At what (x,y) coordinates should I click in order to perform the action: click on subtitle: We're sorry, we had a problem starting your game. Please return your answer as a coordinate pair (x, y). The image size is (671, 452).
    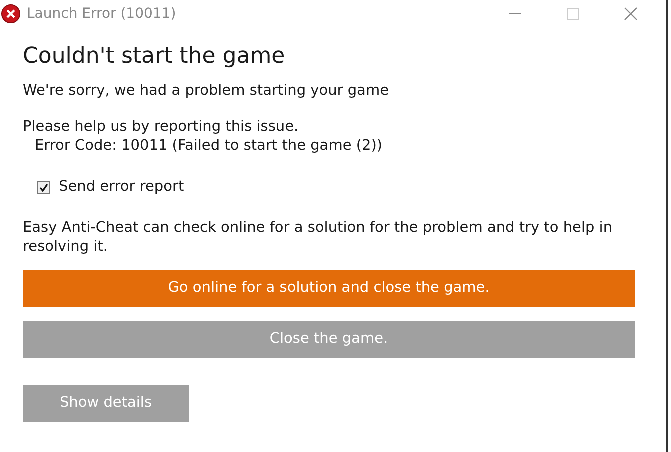
    Looking at the image, I should click on (206, 92).